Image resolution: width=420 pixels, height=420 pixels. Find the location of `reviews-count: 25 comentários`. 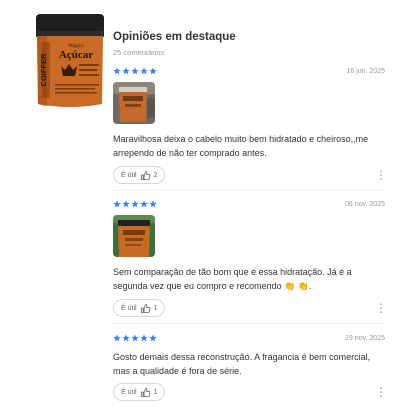

reviews-count: 25 comentários is located at coordinates (139, 52).